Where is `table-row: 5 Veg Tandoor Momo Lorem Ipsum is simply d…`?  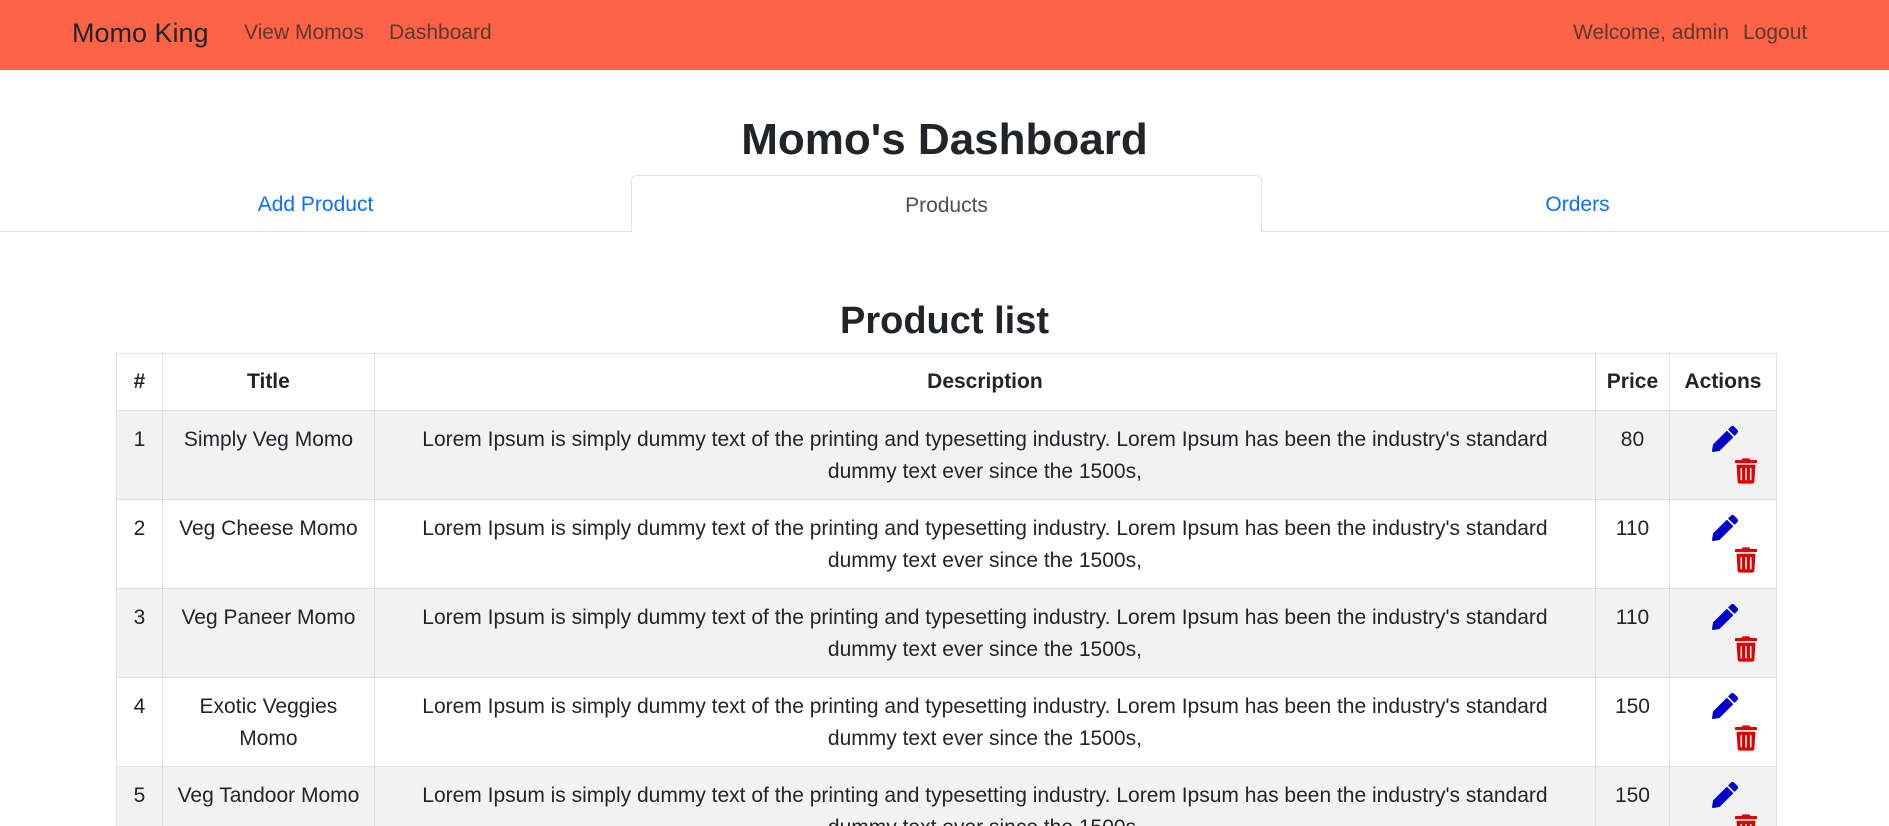 table-row: 5 Veg Tandoor Momo Lorem Ipsum is simply d… is located at coordinates (947, 796).